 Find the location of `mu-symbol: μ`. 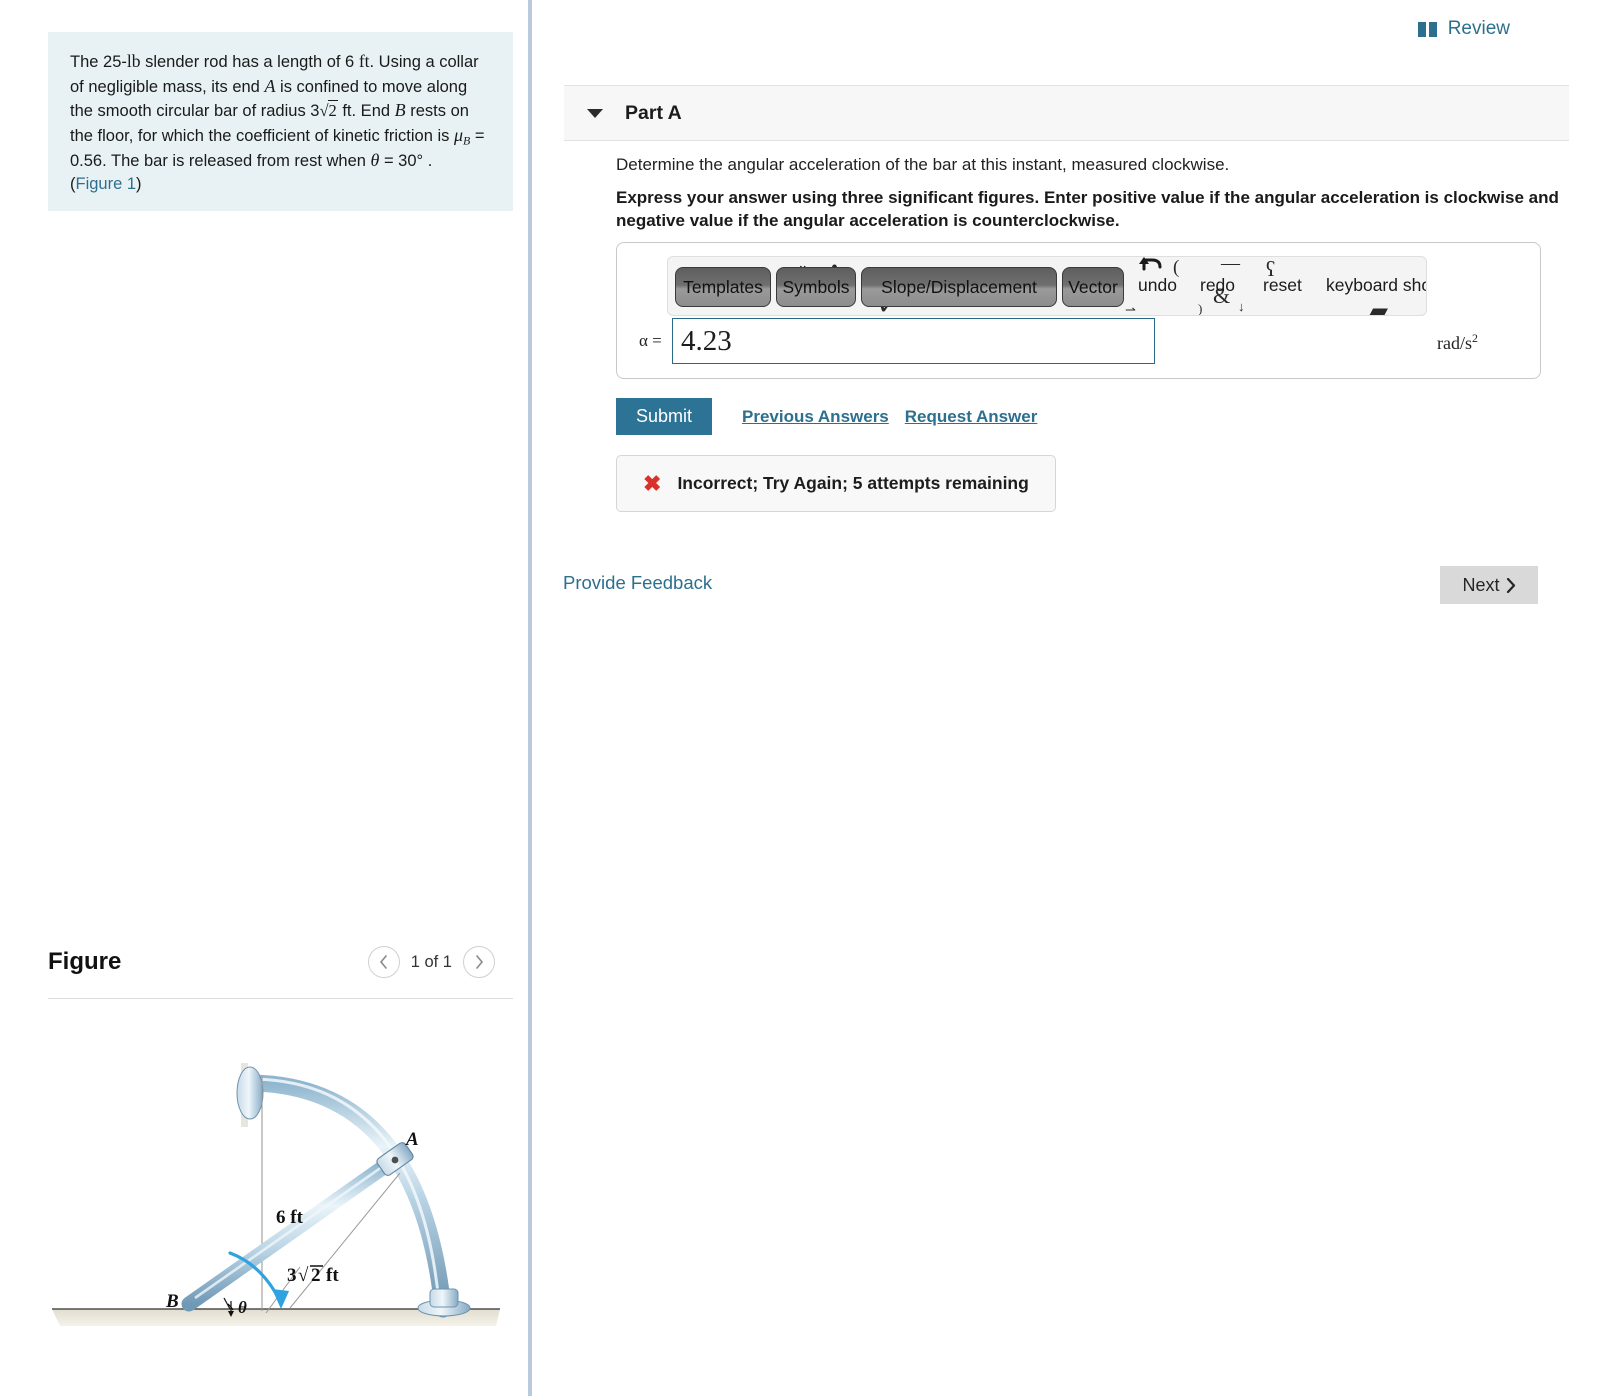

mu-symbol: μ is located at coordinates (458, 134).